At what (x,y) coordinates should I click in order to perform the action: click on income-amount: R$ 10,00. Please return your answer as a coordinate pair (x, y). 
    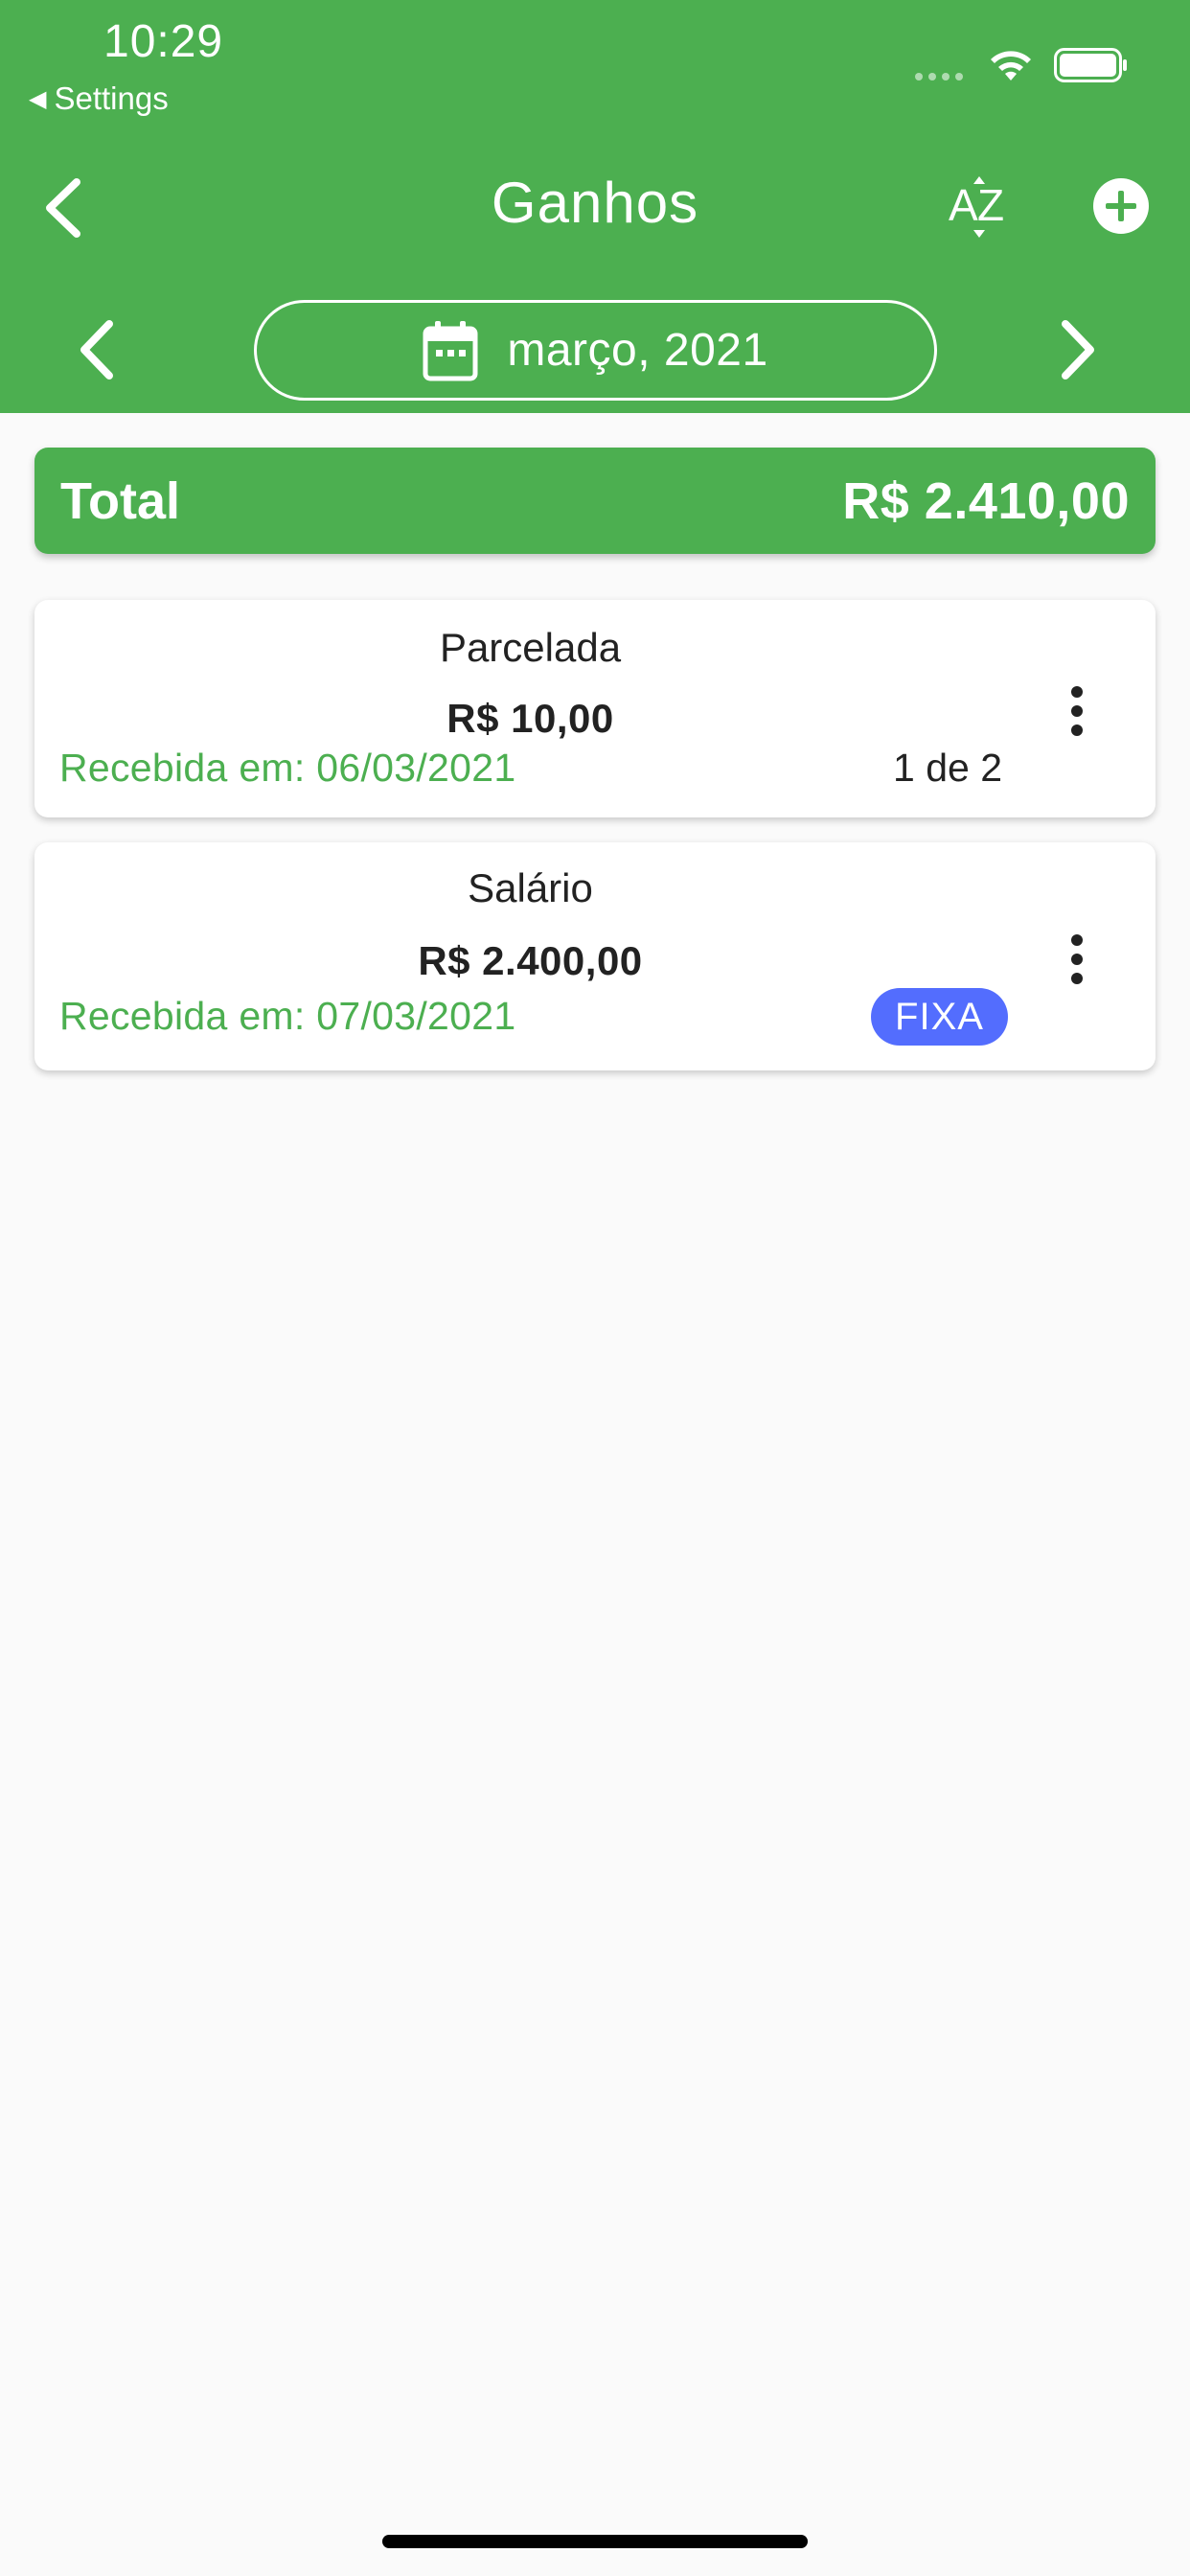
    Looking at the image, I should click on (530, 718).